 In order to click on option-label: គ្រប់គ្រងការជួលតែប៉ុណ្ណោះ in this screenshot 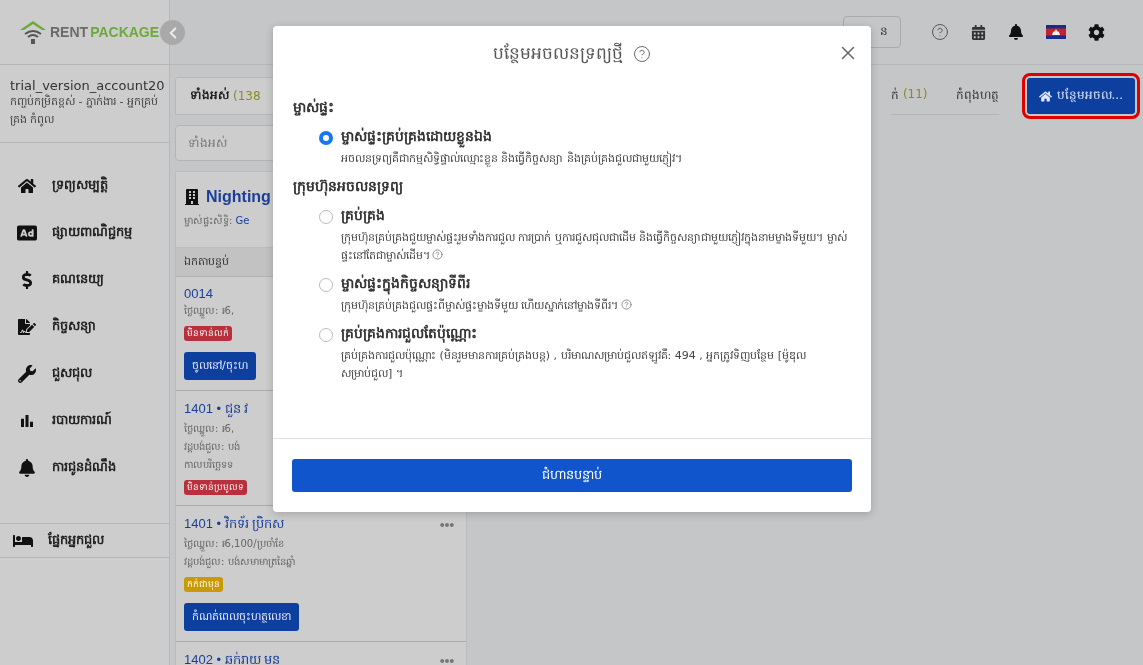, I will do `click(409, 334)`.